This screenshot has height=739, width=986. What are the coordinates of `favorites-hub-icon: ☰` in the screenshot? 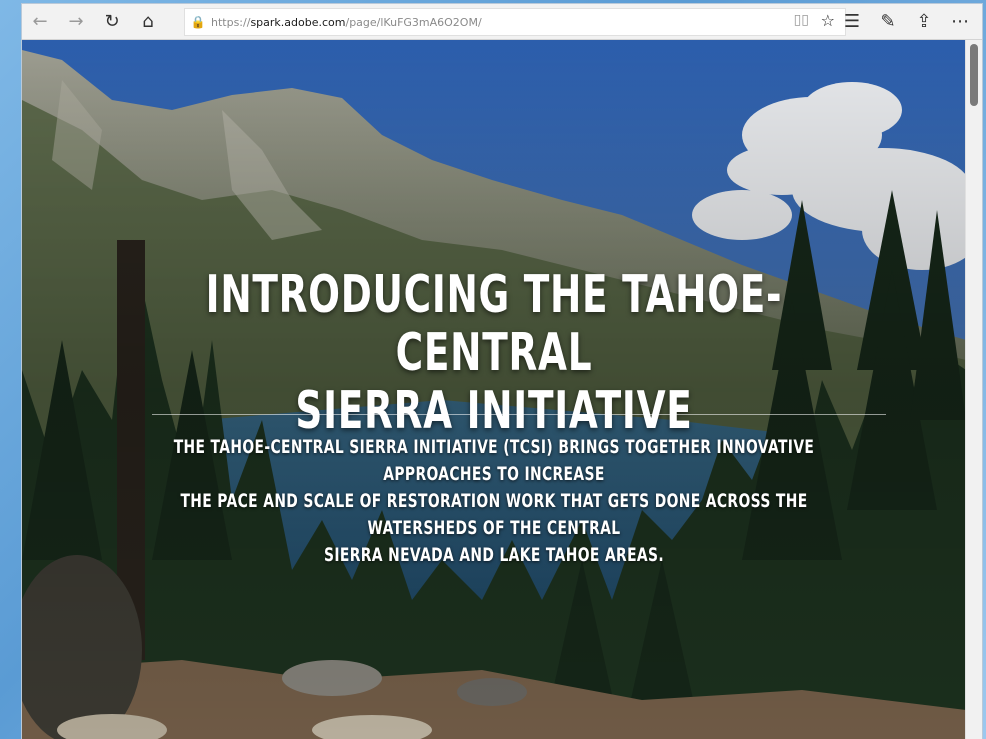 It's located at (852, 21).